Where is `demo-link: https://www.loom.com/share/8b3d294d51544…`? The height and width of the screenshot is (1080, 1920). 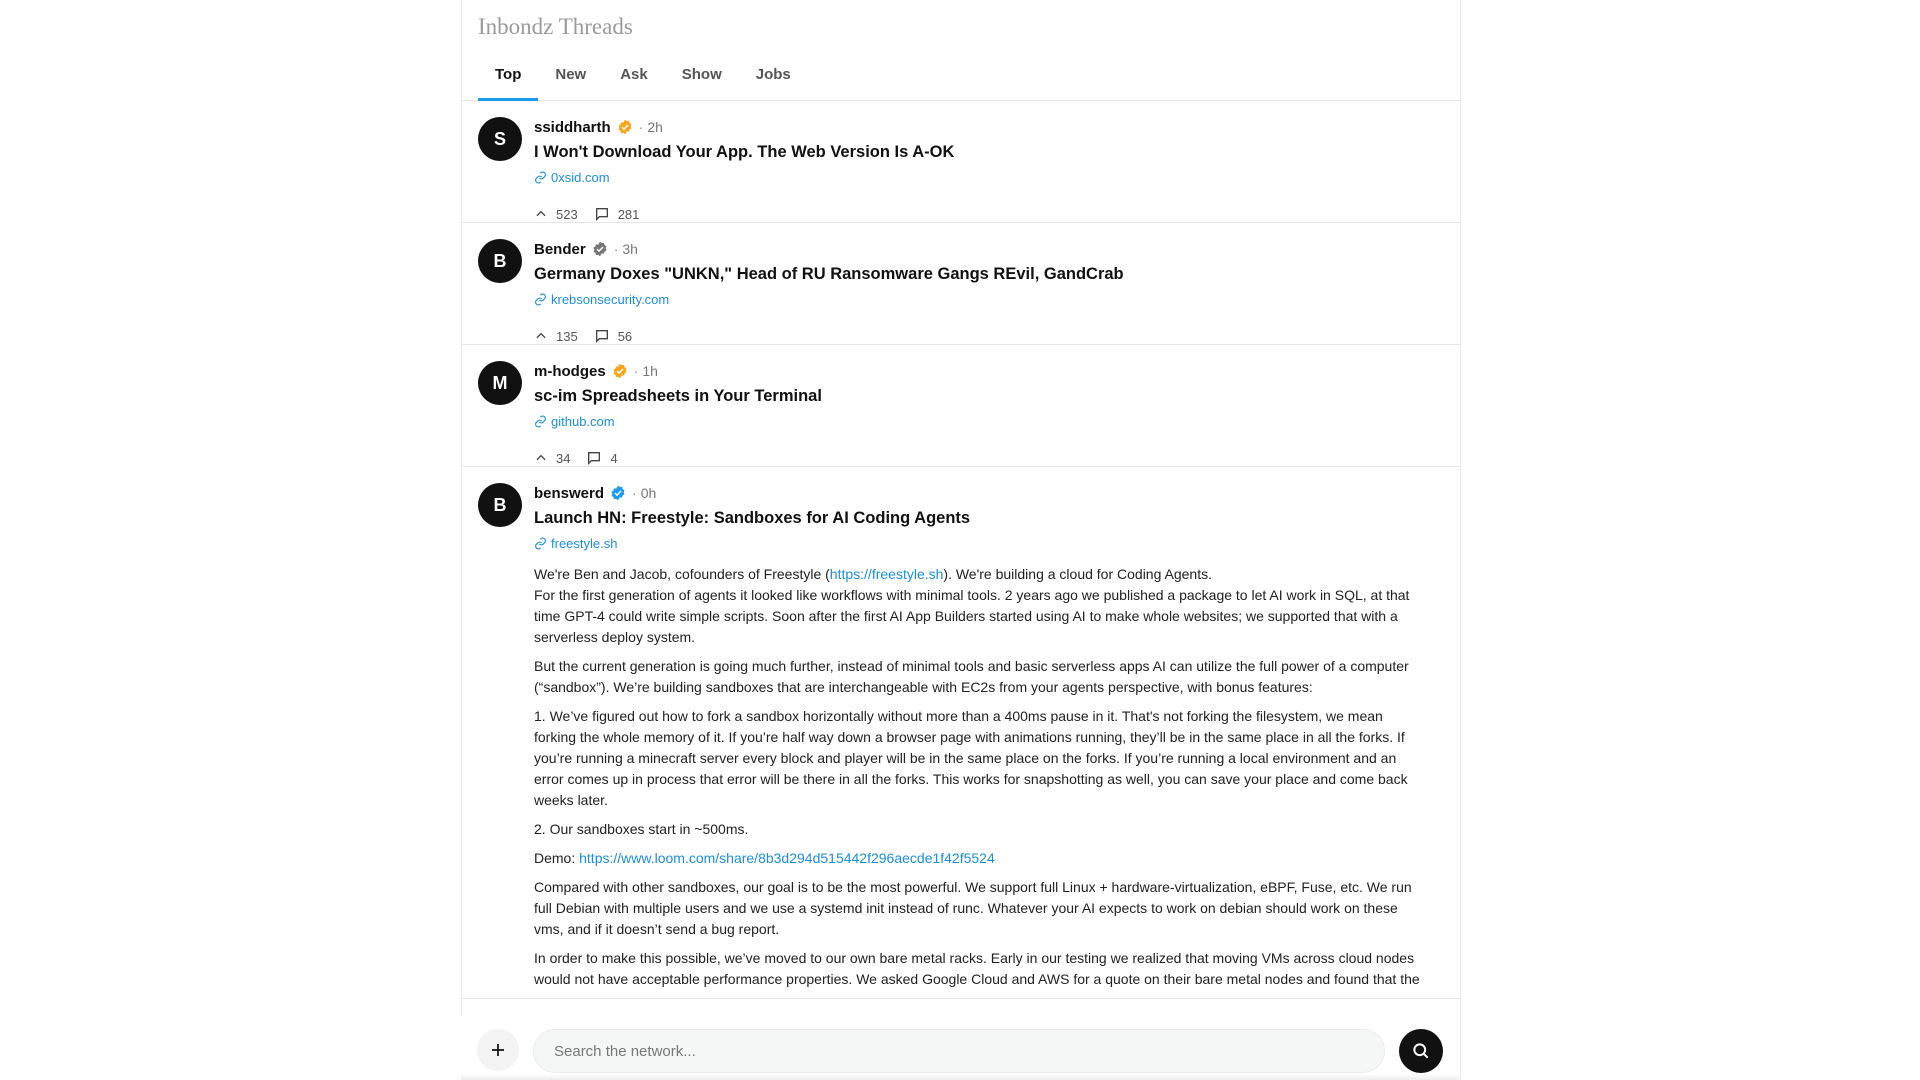
demo-link: https://www.loom.com/share/8b3d294d51544… is located at coordinates (787, 858).